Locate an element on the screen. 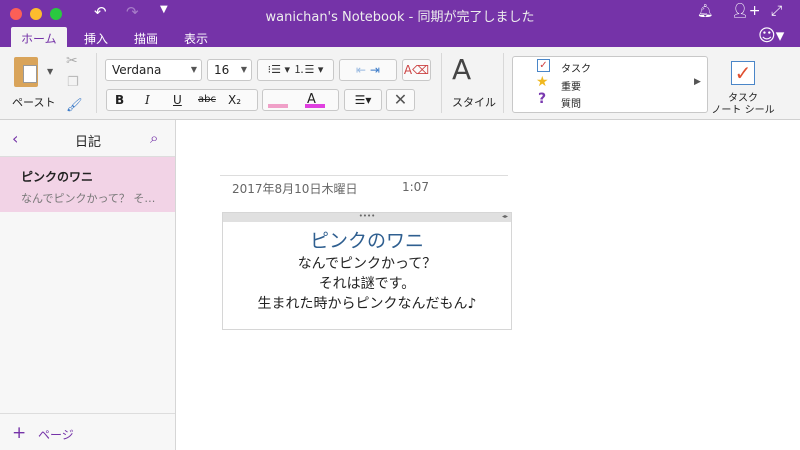  smiley-feedback-icon: ☺︎▾ is located at coordinates (771, 36).